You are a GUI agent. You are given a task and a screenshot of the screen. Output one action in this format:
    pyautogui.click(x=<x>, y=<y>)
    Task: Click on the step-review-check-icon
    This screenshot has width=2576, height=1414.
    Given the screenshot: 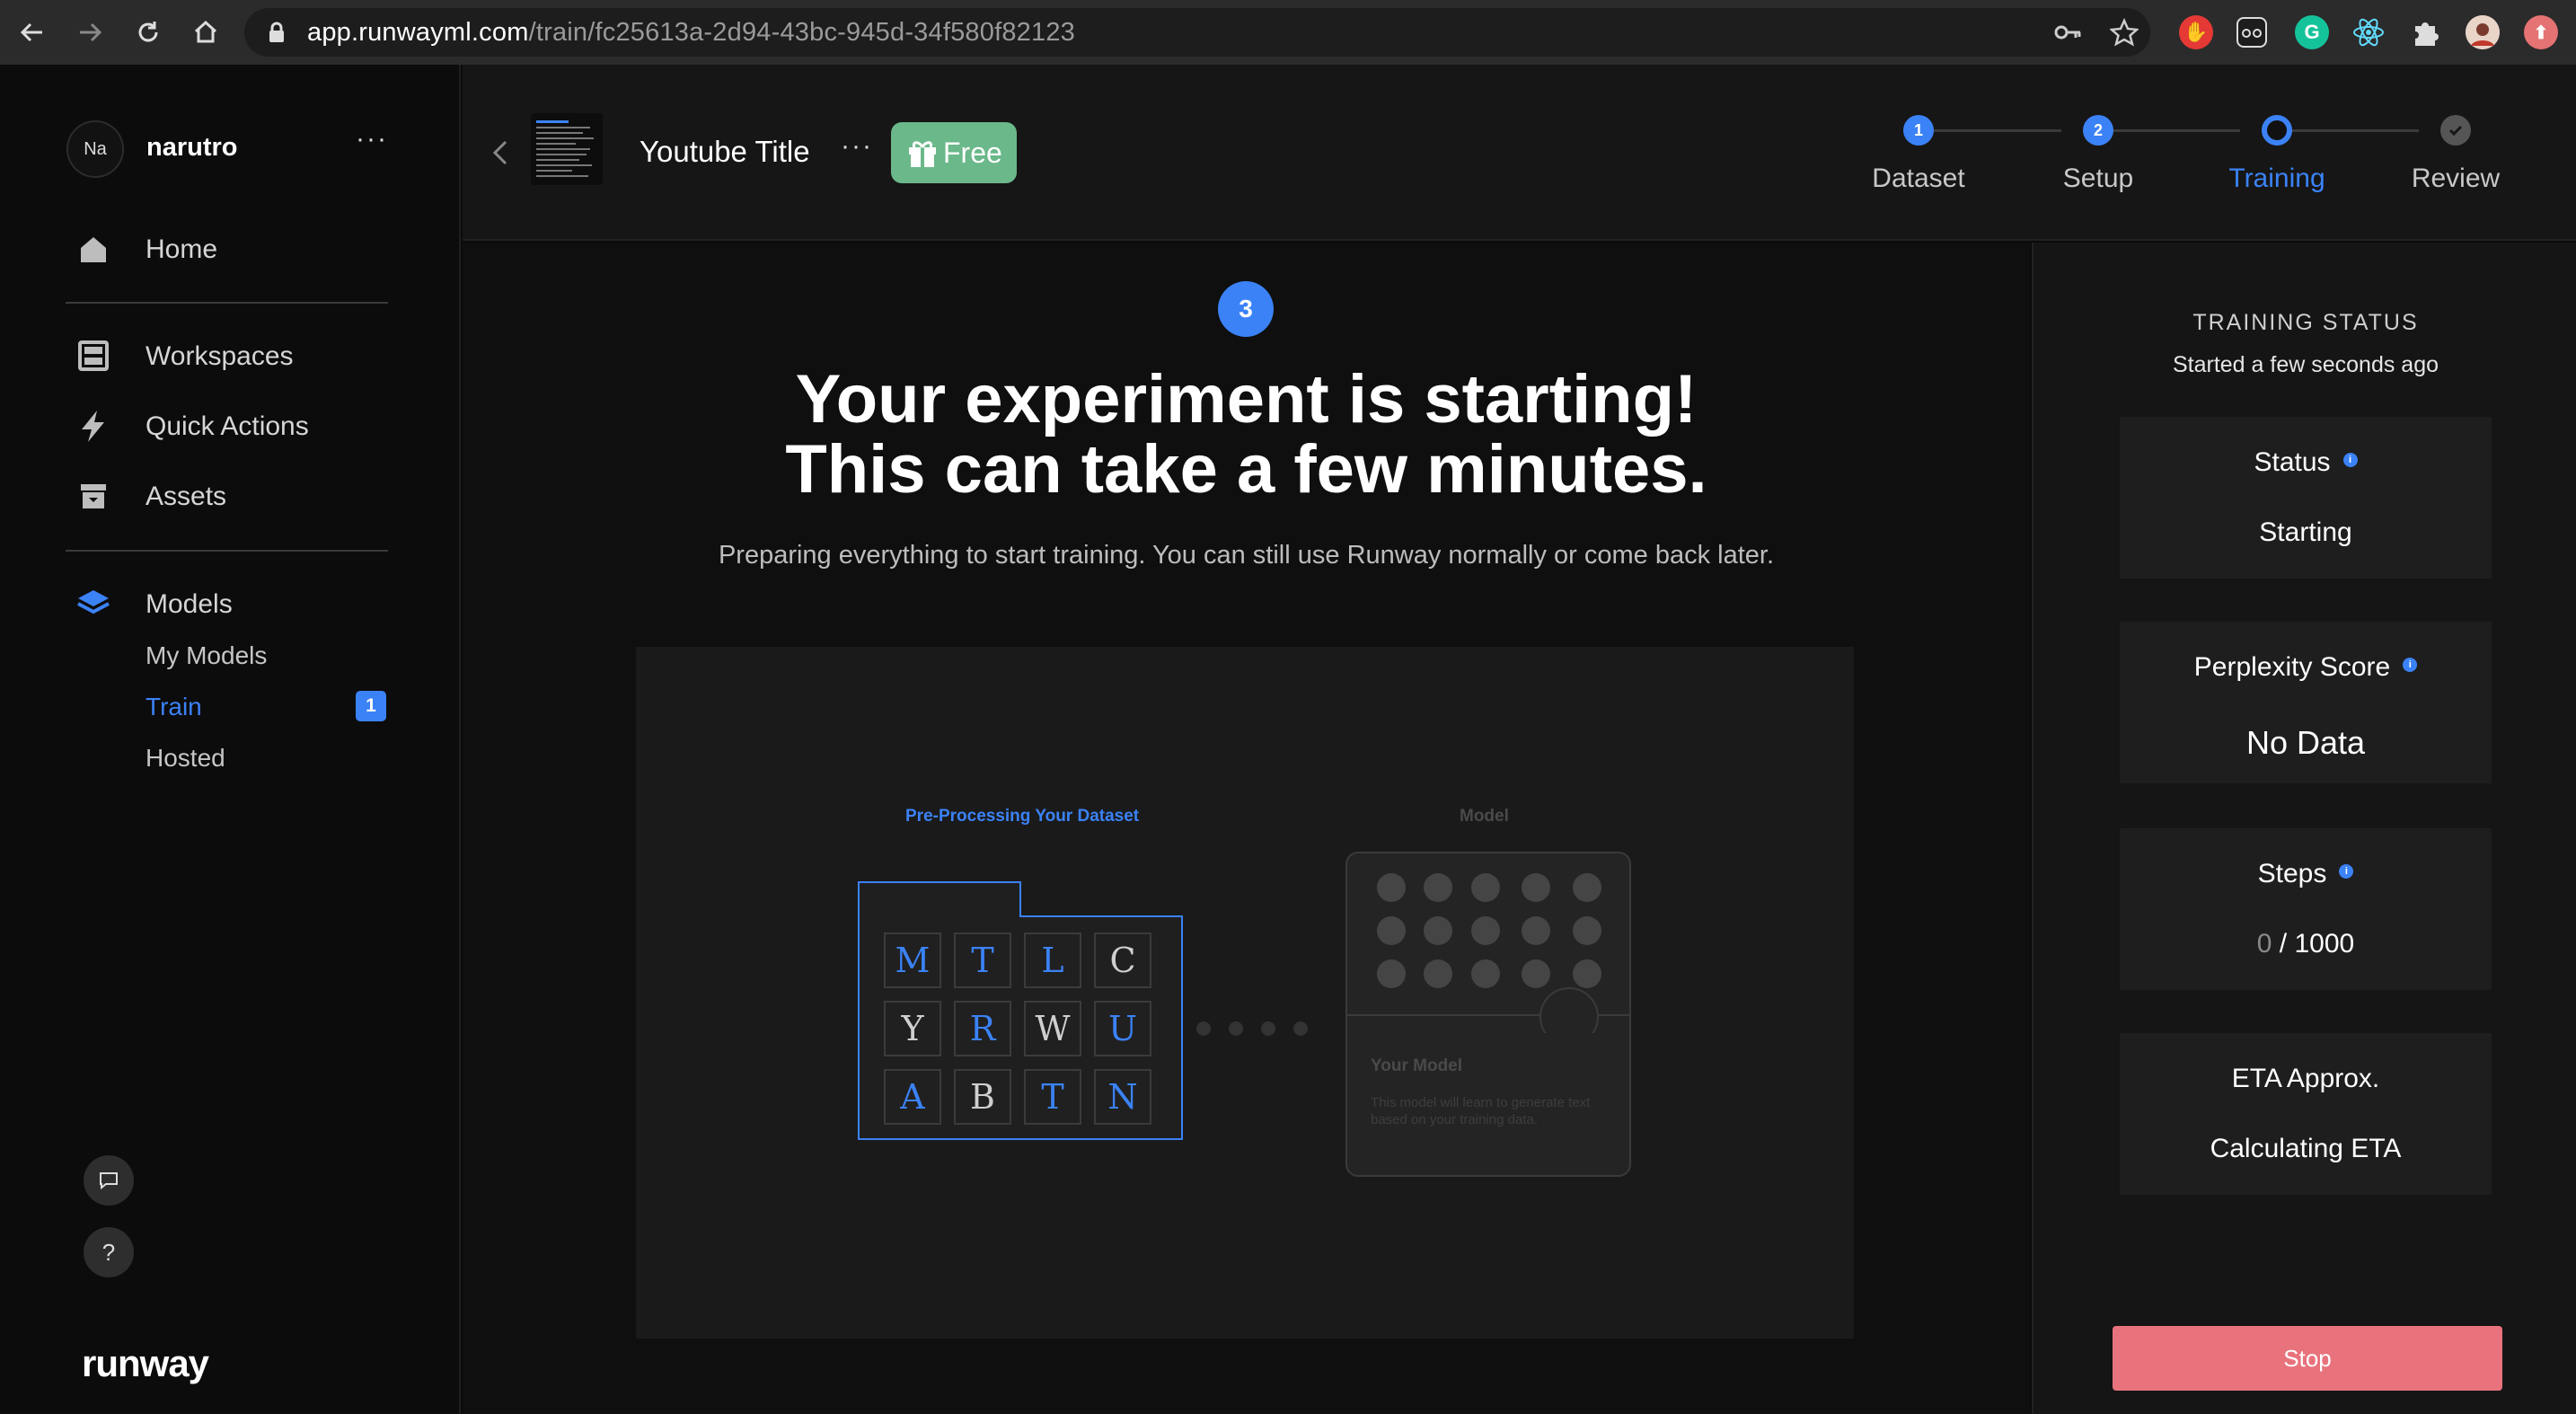 What is the action you would take?
    pyautogui.click(x=2455, y=130)
    